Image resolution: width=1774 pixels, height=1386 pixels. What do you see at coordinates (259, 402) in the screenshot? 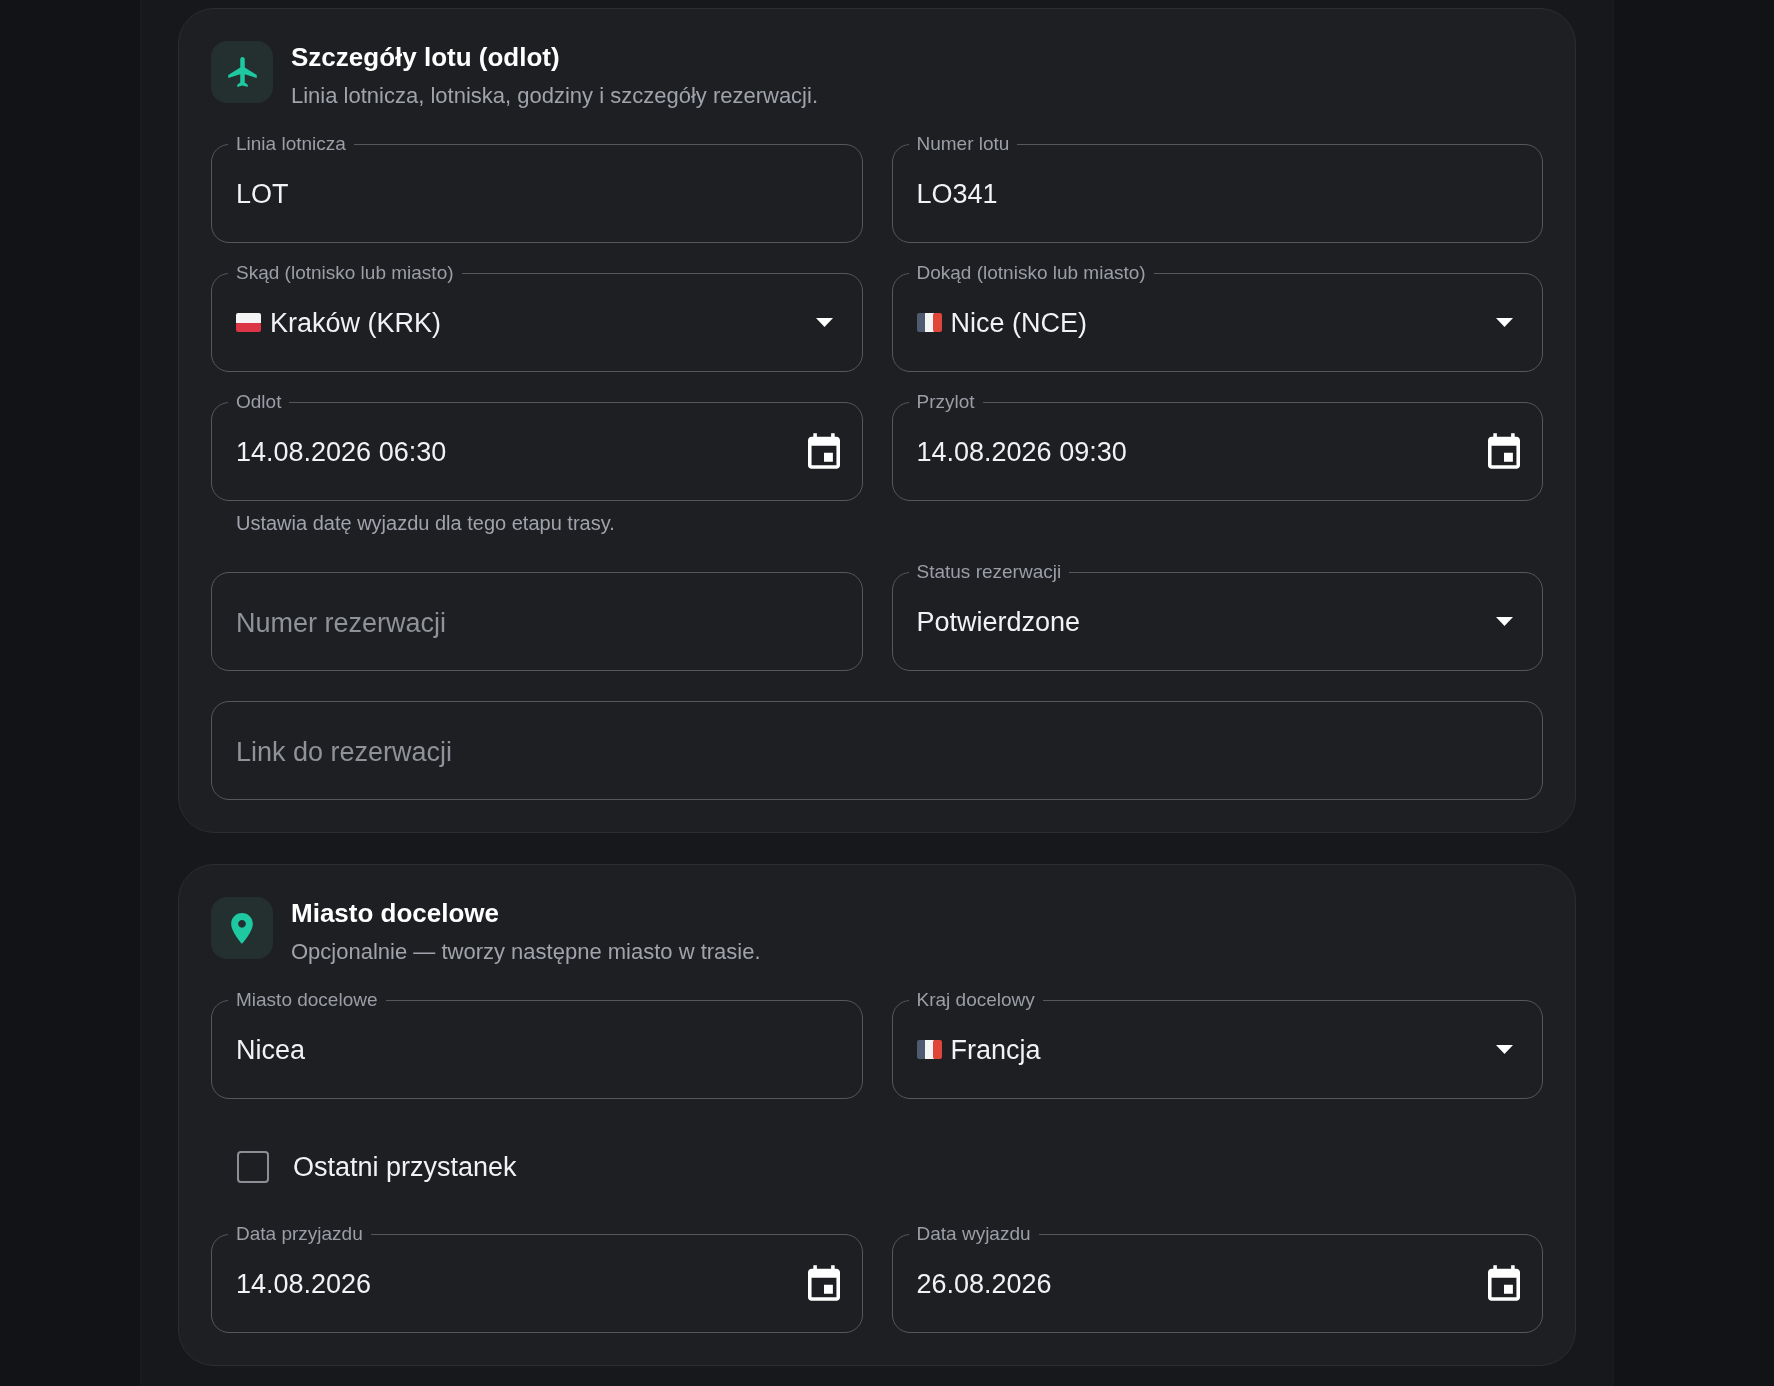
I see `field-label: Odlot` at bounding box center [259, 402].